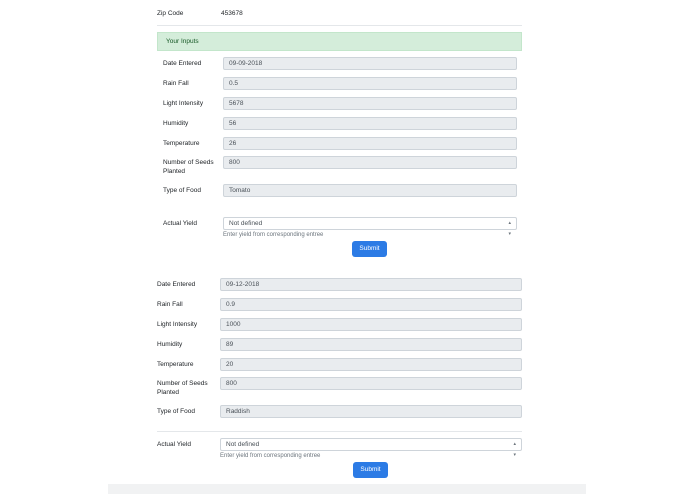 Image resolution: width=695 pixels, height=494 pixels. What do you see at coordinates (371, 284) in the screenshot?
I see `date-entered-field: 09-12-2018` at bounding box center [371, 284].